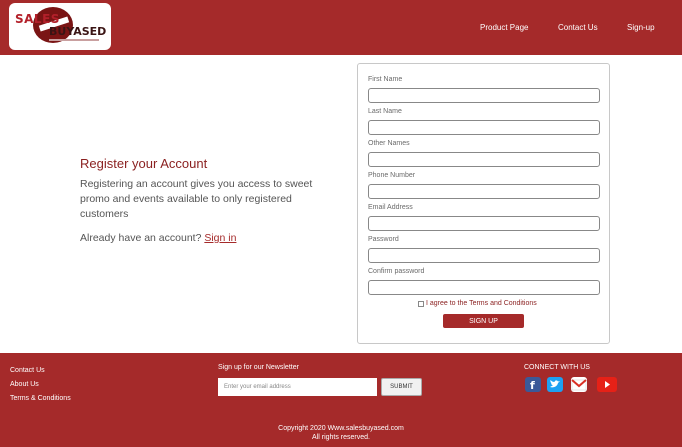 The height and width of the screenshot is (447, 682). What do you see at coordinates (396, 271) in the screenshot?
I see `confirm-password-label: Confirm password` at bounding box center [396, 271].